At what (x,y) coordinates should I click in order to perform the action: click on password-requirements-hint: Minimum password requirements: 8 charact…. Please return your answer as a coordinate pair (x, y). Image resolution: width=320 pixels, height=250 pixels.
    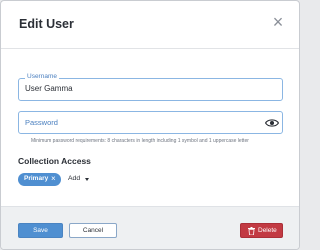
    Looking at the image, I should click on (140, 141).